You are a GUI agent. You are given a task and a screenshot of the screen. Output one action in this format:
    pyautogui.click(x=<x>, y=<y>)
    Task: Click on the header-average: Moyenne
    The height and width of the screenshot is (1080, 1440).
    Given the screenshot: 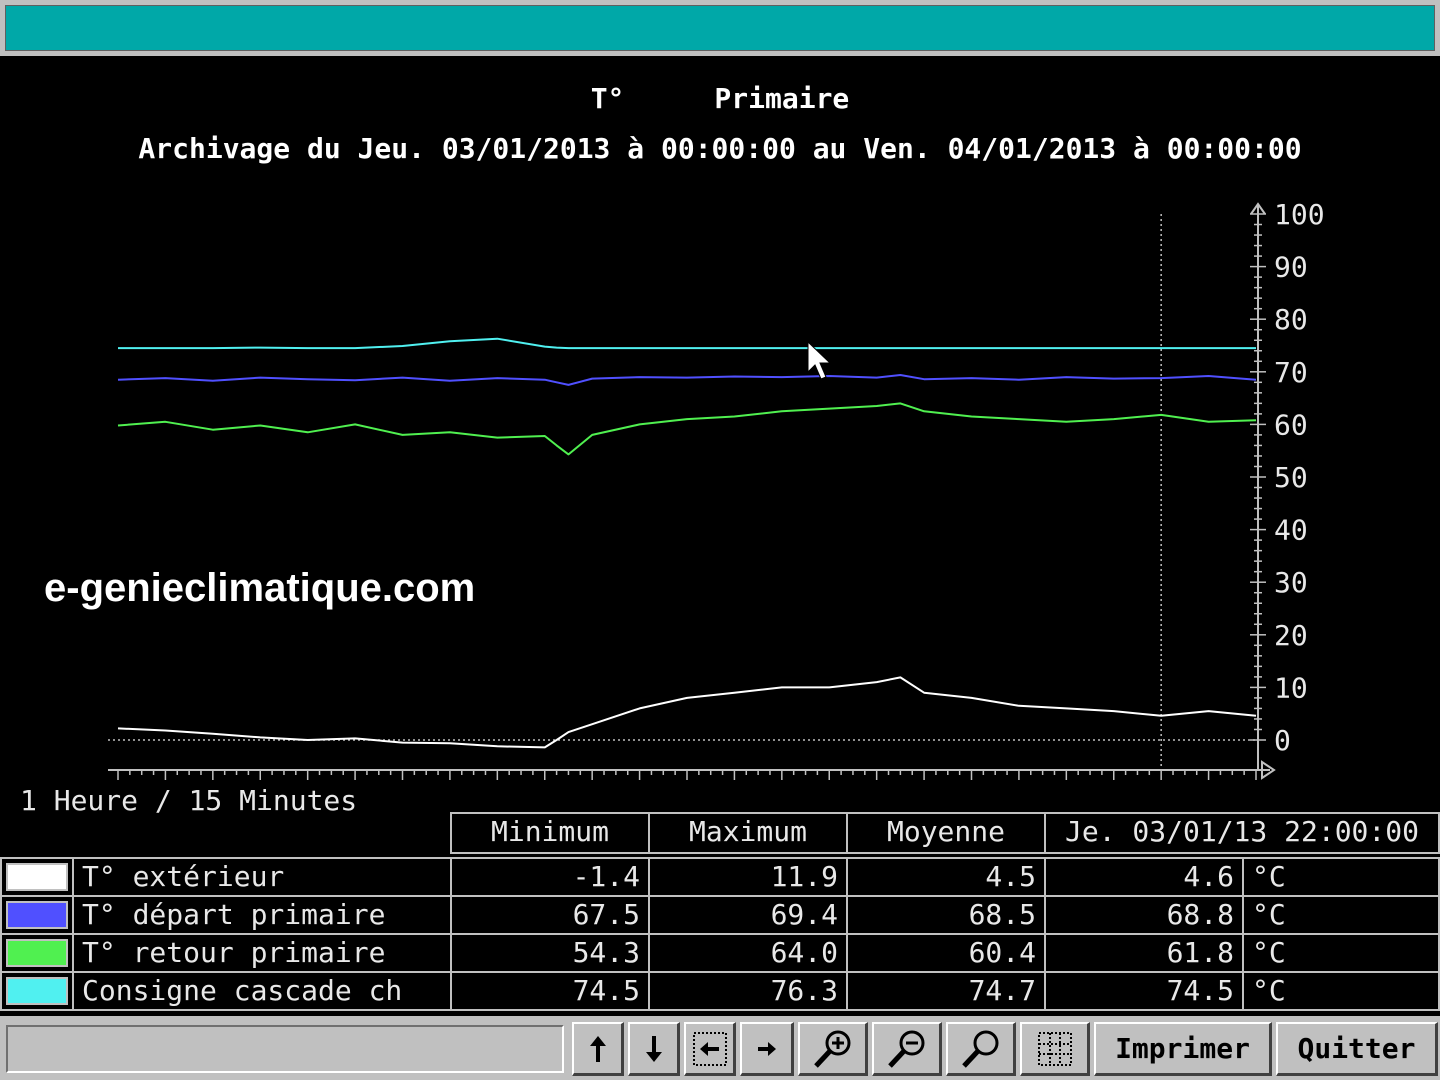 What is the action you would take?
    pyautogui.click(x=946, y=833)
    